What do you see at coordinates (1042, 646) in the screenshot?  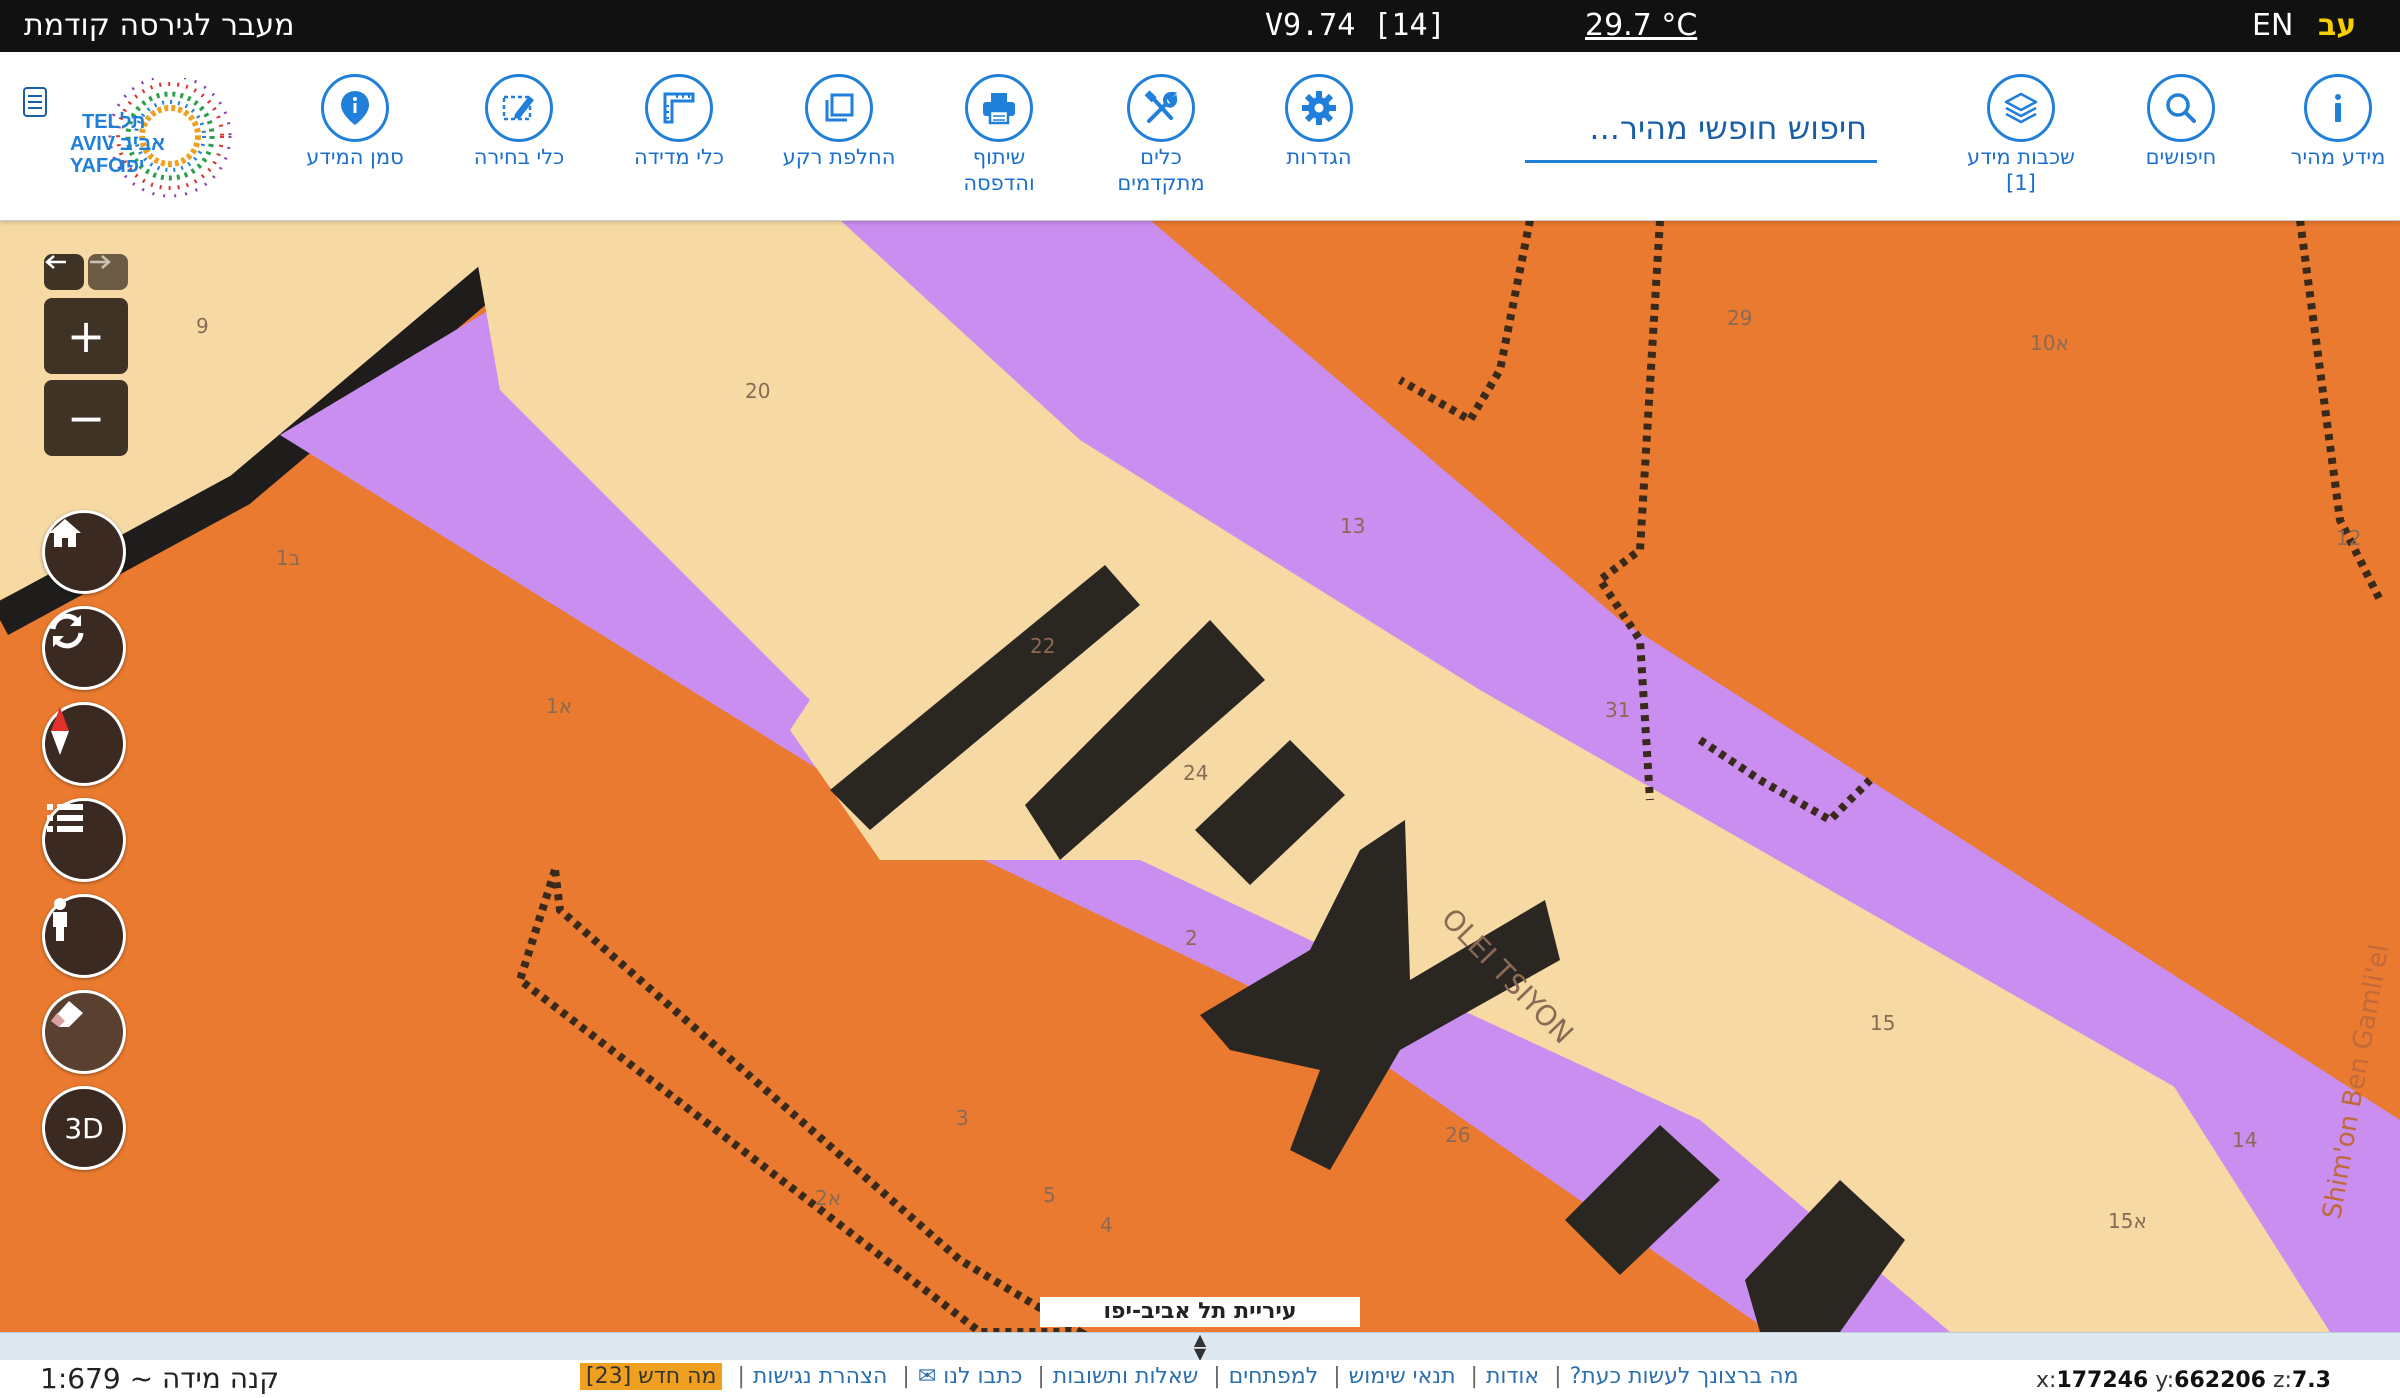 I see `parcel-label-22: 22` at bounding box center [1042, 646].